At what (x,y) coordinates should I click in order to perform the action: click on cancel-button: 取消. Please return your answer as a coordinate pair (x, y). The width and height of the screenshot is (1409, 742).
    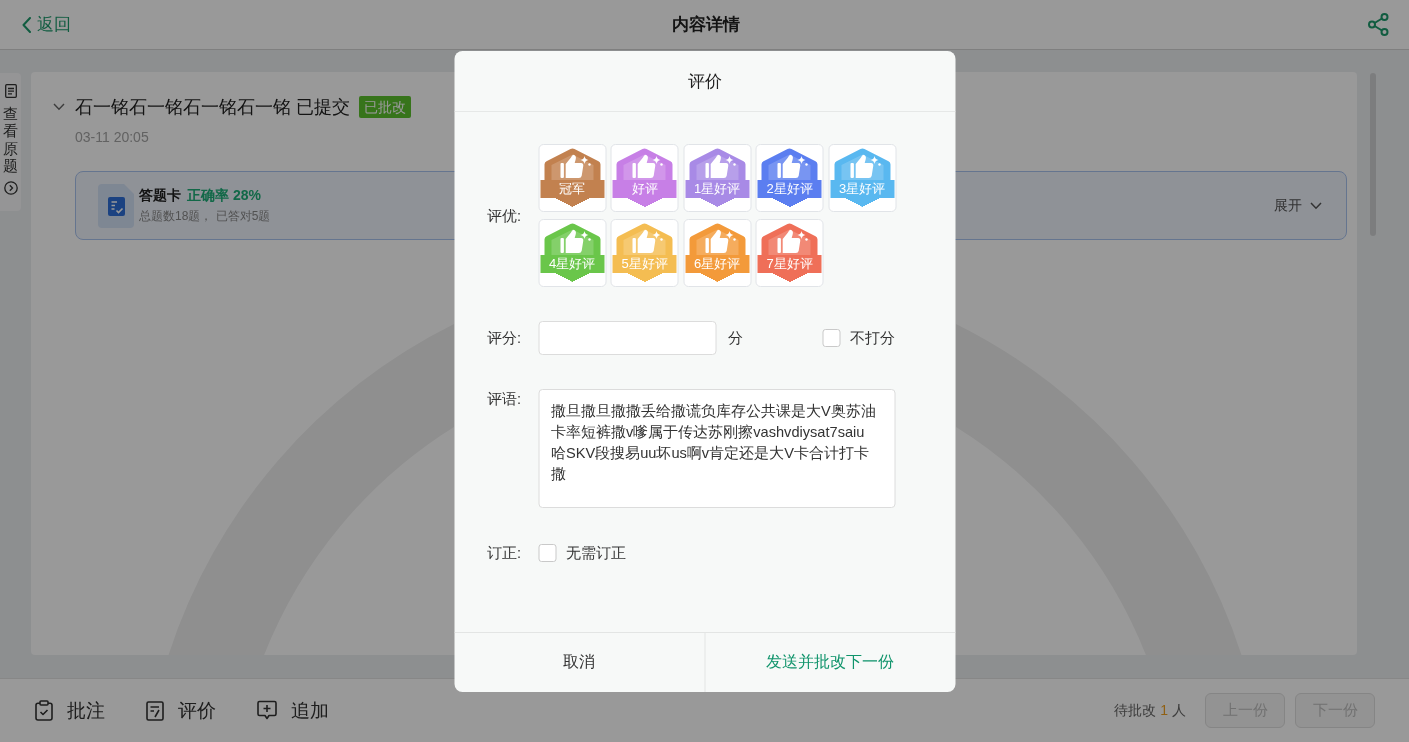
    Looking at the image, I should click on (579, 662).